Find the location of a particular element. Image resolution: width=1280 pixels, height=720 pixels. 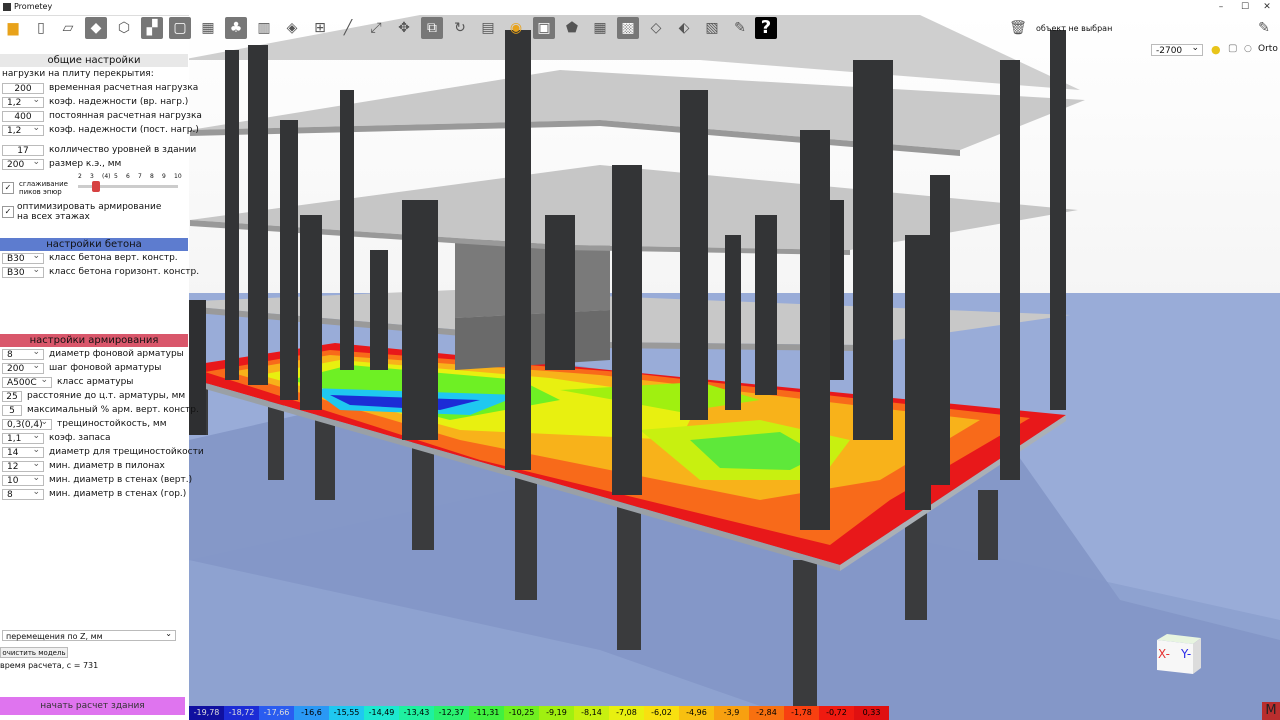

concrete-horiz-select: B30 is located at coordinates (23, 271).